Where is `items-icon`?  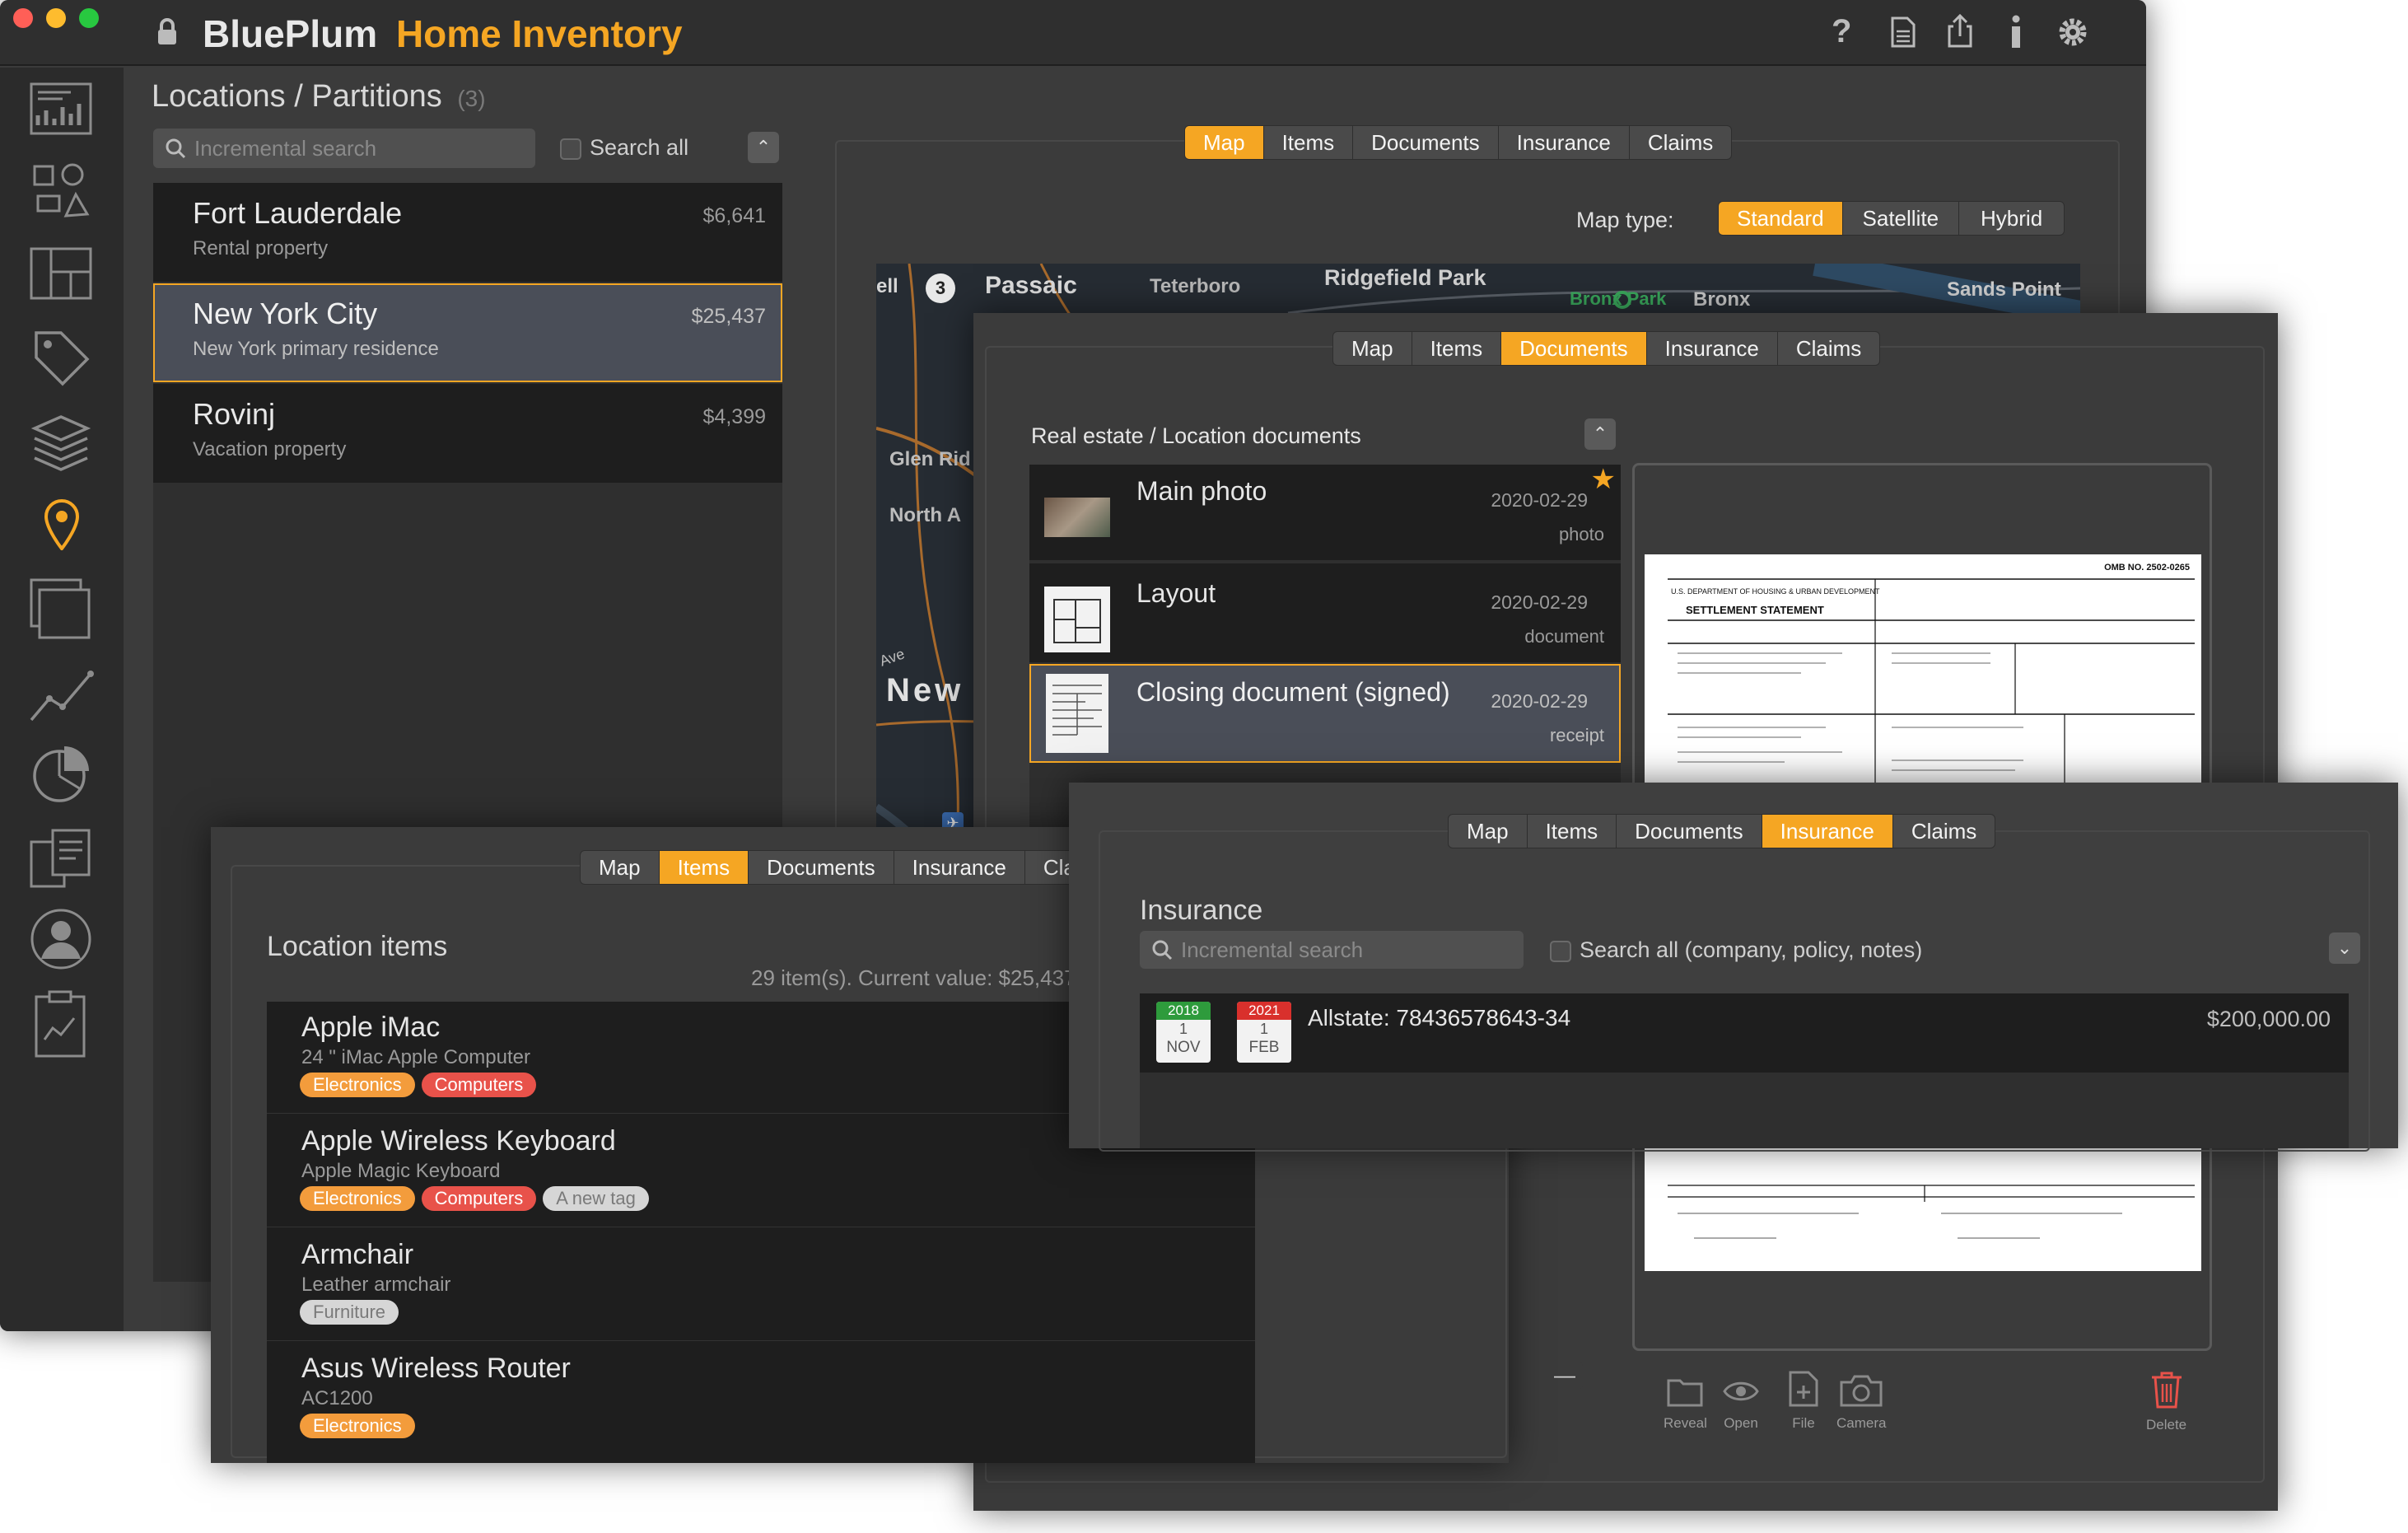
items-icon is located at coordinates (61, 191).